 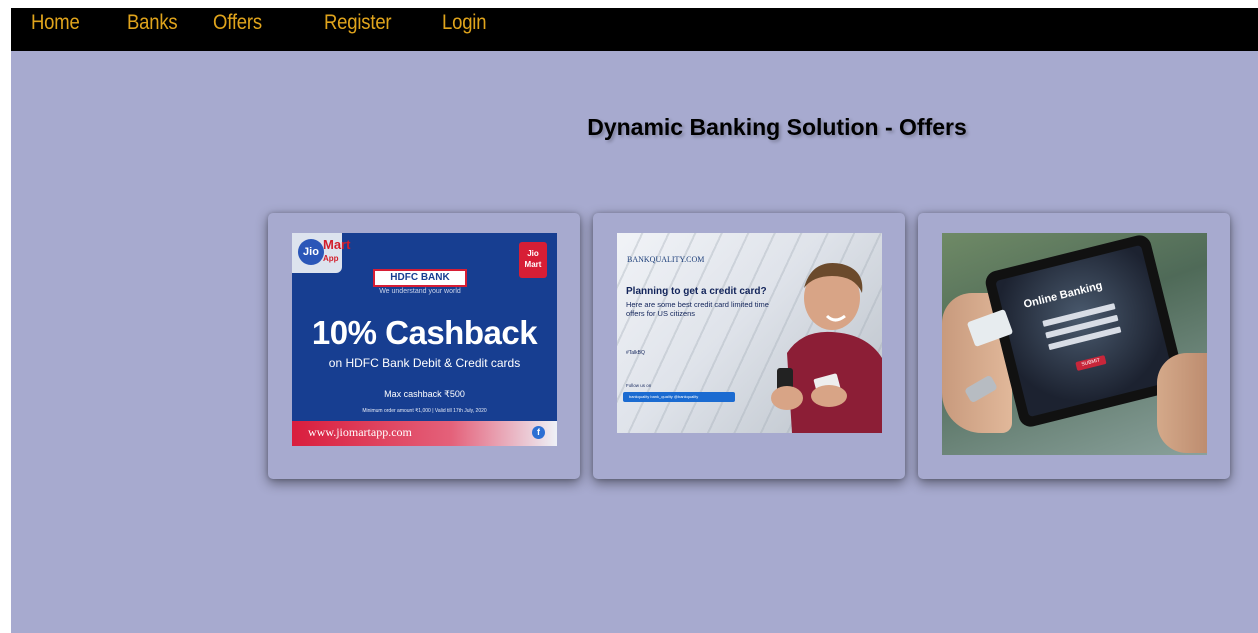 What do you see at coordinates (533, 260) in the screenshot?
I see `jiomart-badge: Jio Mart` at bounding box center [533, 260].